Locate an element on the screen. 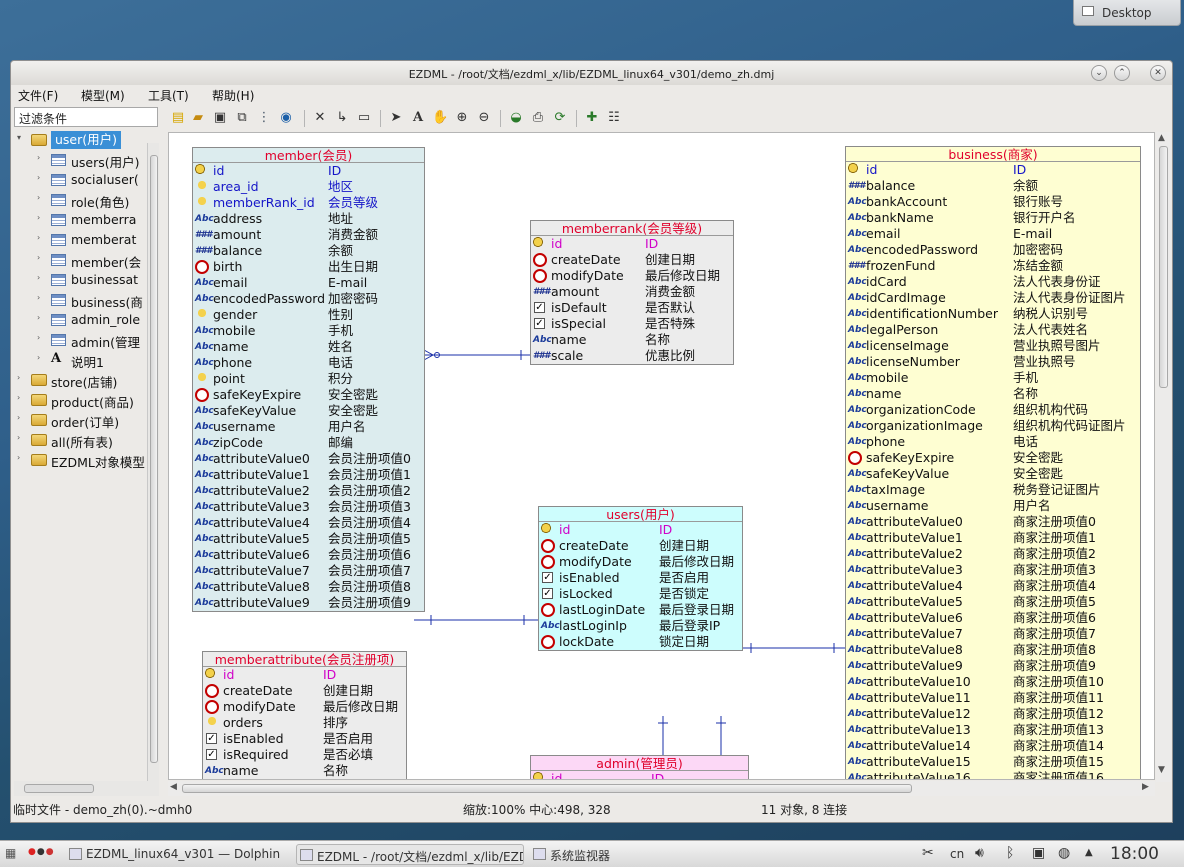  minimize-button: ⌄ is located at coordinates (1099, 73).